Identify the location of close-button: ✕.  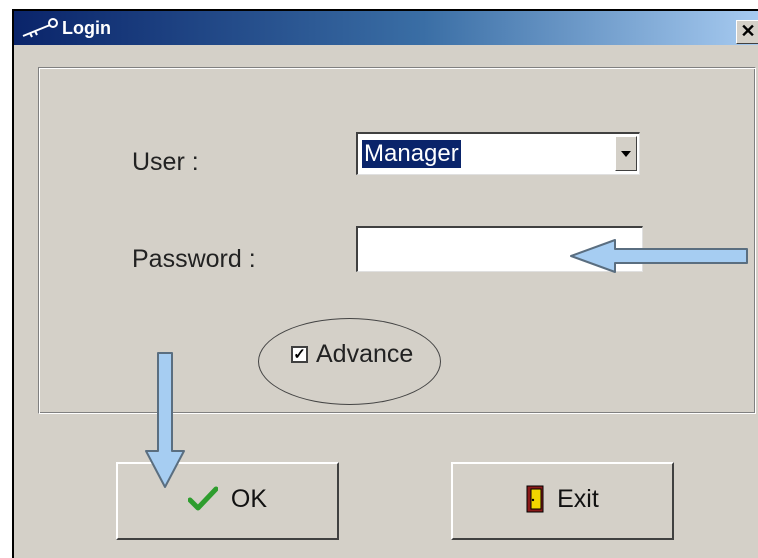
(747, 32).